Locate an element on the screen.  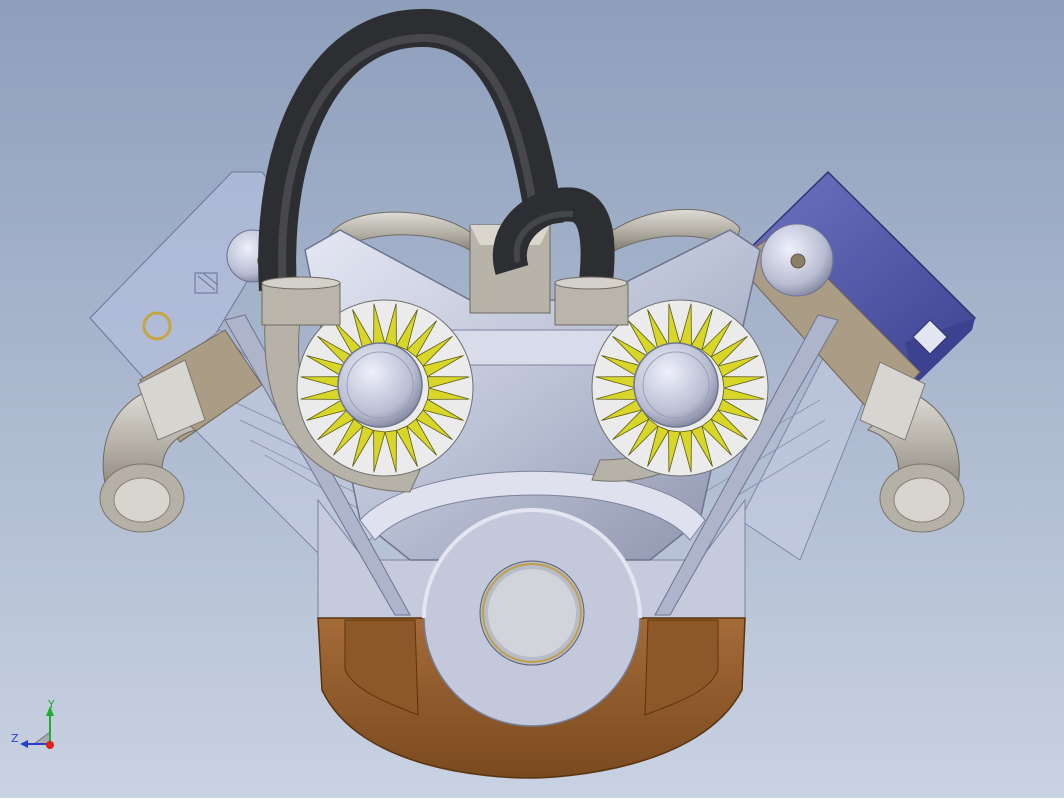
crank-cover is located at coordinates (532, 617).